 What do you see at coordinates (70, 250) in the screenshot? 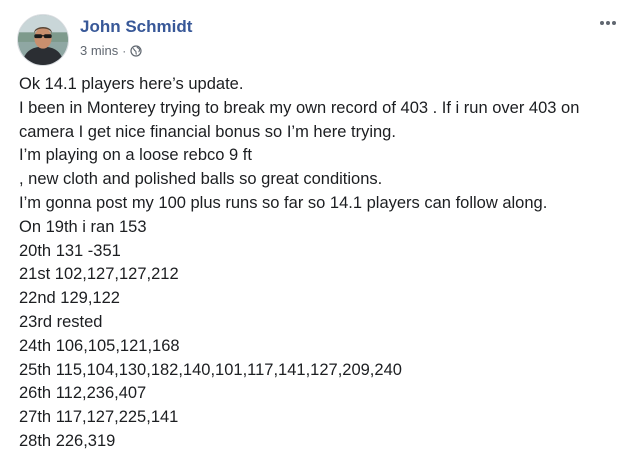
I see `post-line: 20th 131 -351` at bounding box center [70, 250].